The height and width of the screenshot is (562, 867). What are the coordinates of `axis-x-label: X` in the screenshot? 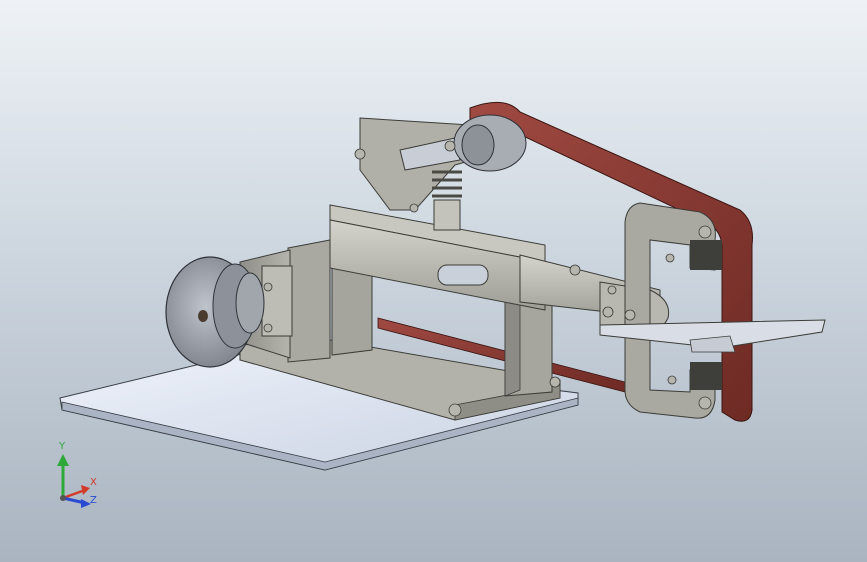 It's located at (93, 482).